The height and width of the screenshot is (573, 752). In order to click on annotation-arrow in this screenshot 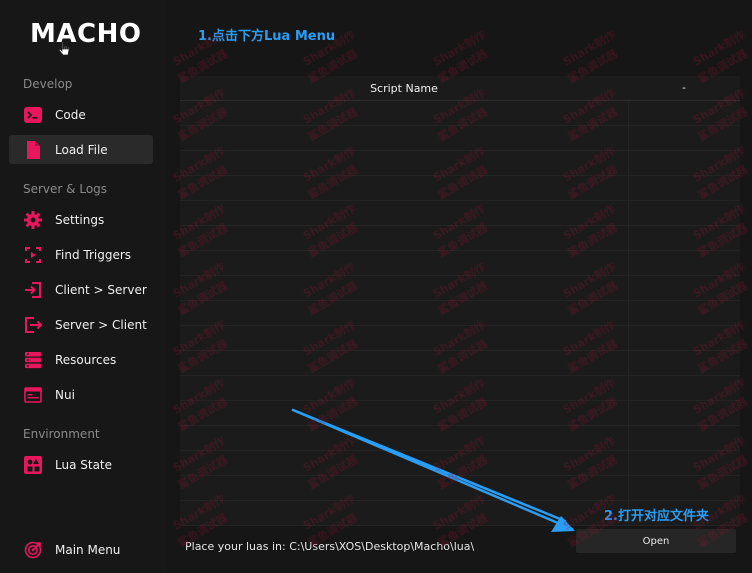, I will do `click(433, 470)`.